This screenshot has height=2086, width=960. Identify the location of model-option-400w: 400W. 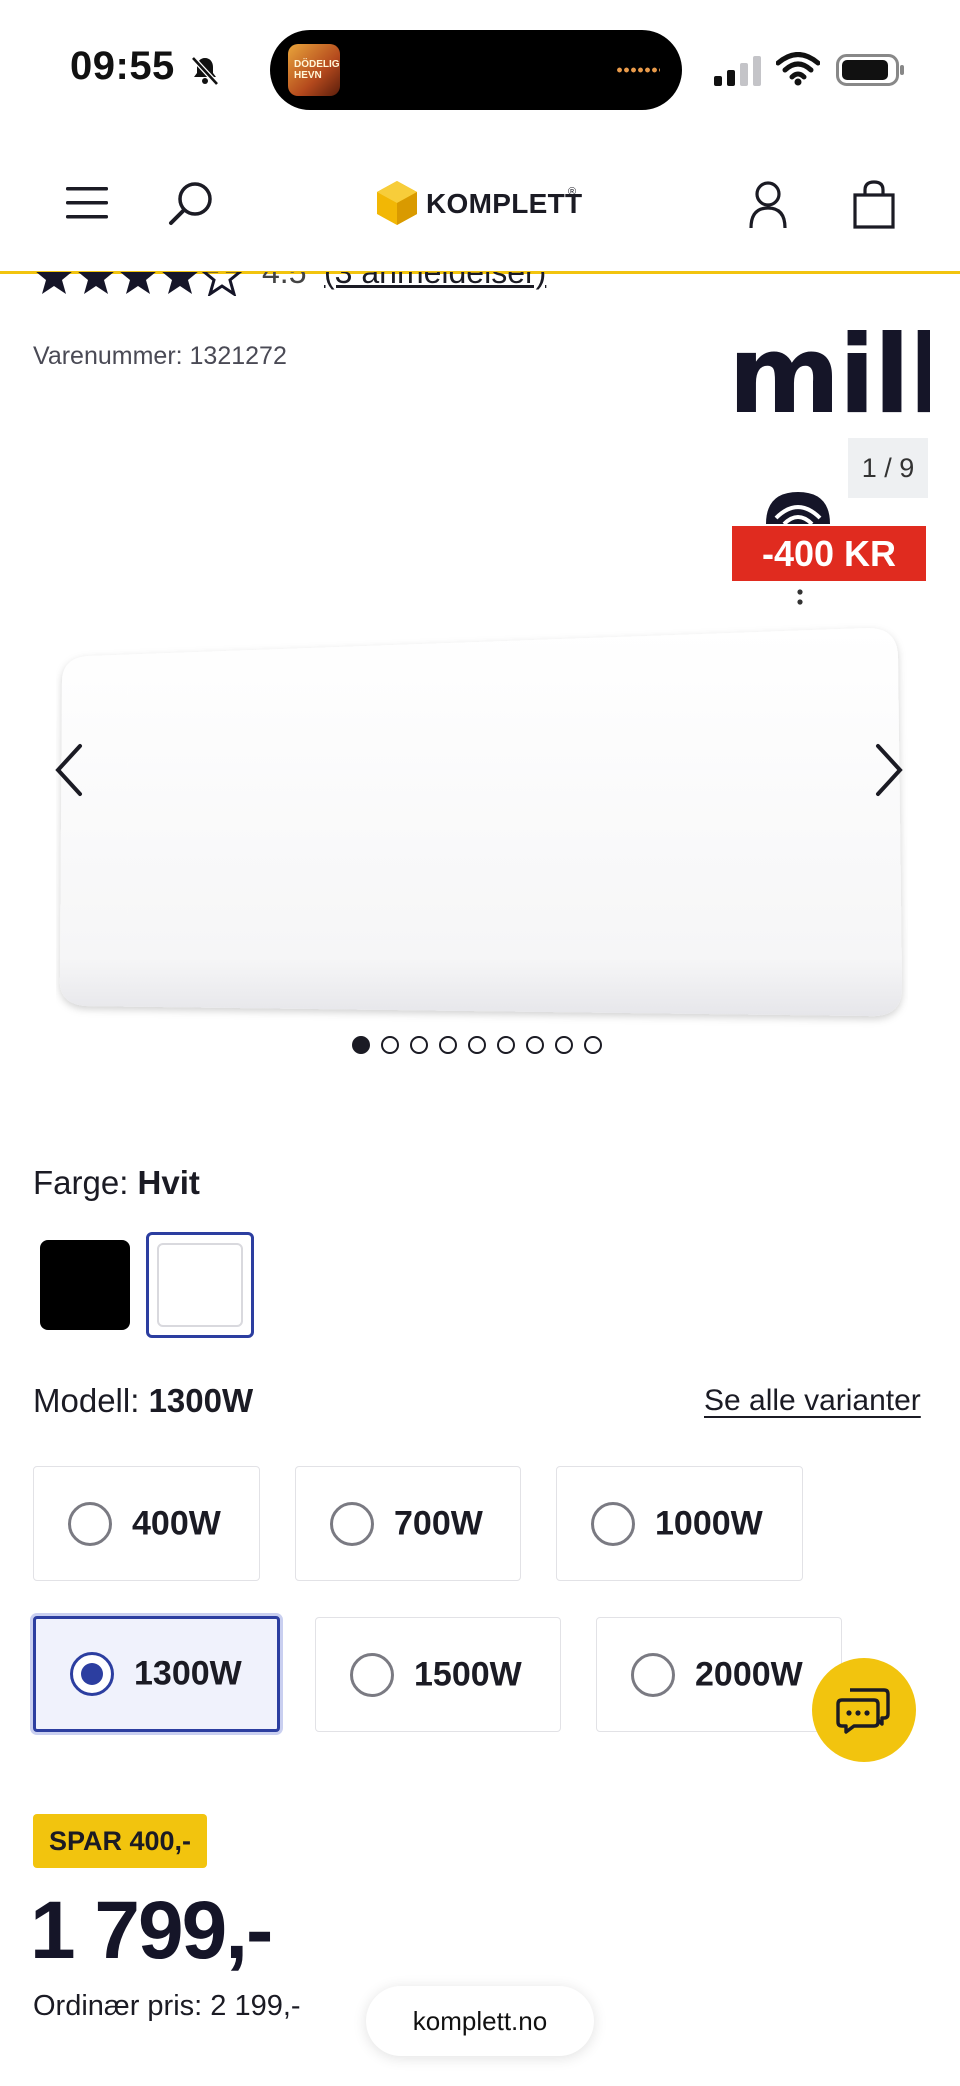
(146, 1523).